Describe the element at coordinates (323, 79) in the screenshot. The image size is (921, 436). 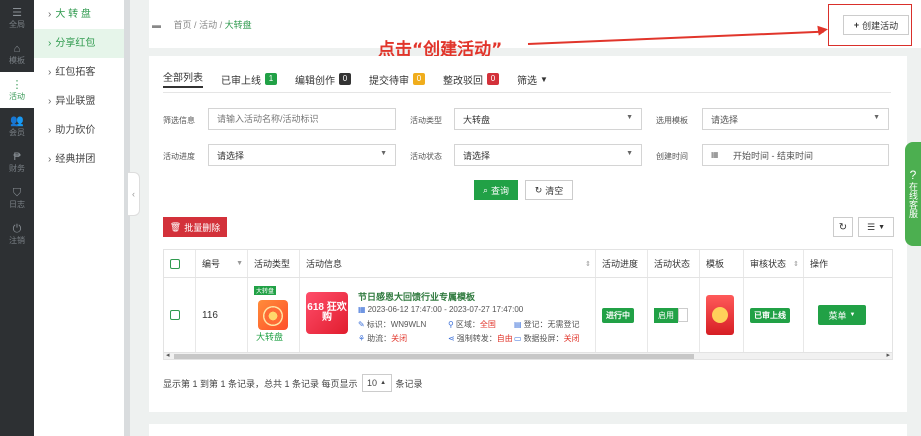
I see `tab-editing: 编辑创作 0` at that location.